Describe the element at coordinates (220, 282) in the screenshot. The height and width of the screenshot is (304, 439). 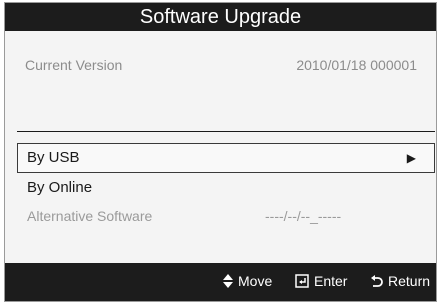
I see `footer-bar: Move Enter Return` at that location.